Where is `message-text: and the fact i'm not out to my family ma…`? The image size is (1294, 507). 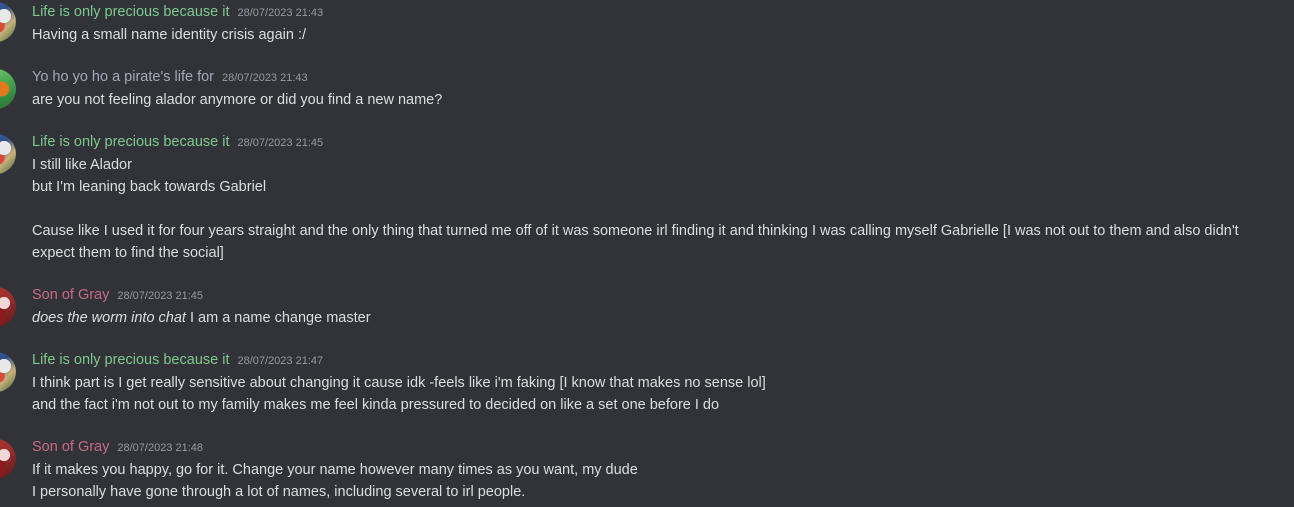
message-text: and the fact i'm not out to my family ma… is located at coordinates (376, 405).